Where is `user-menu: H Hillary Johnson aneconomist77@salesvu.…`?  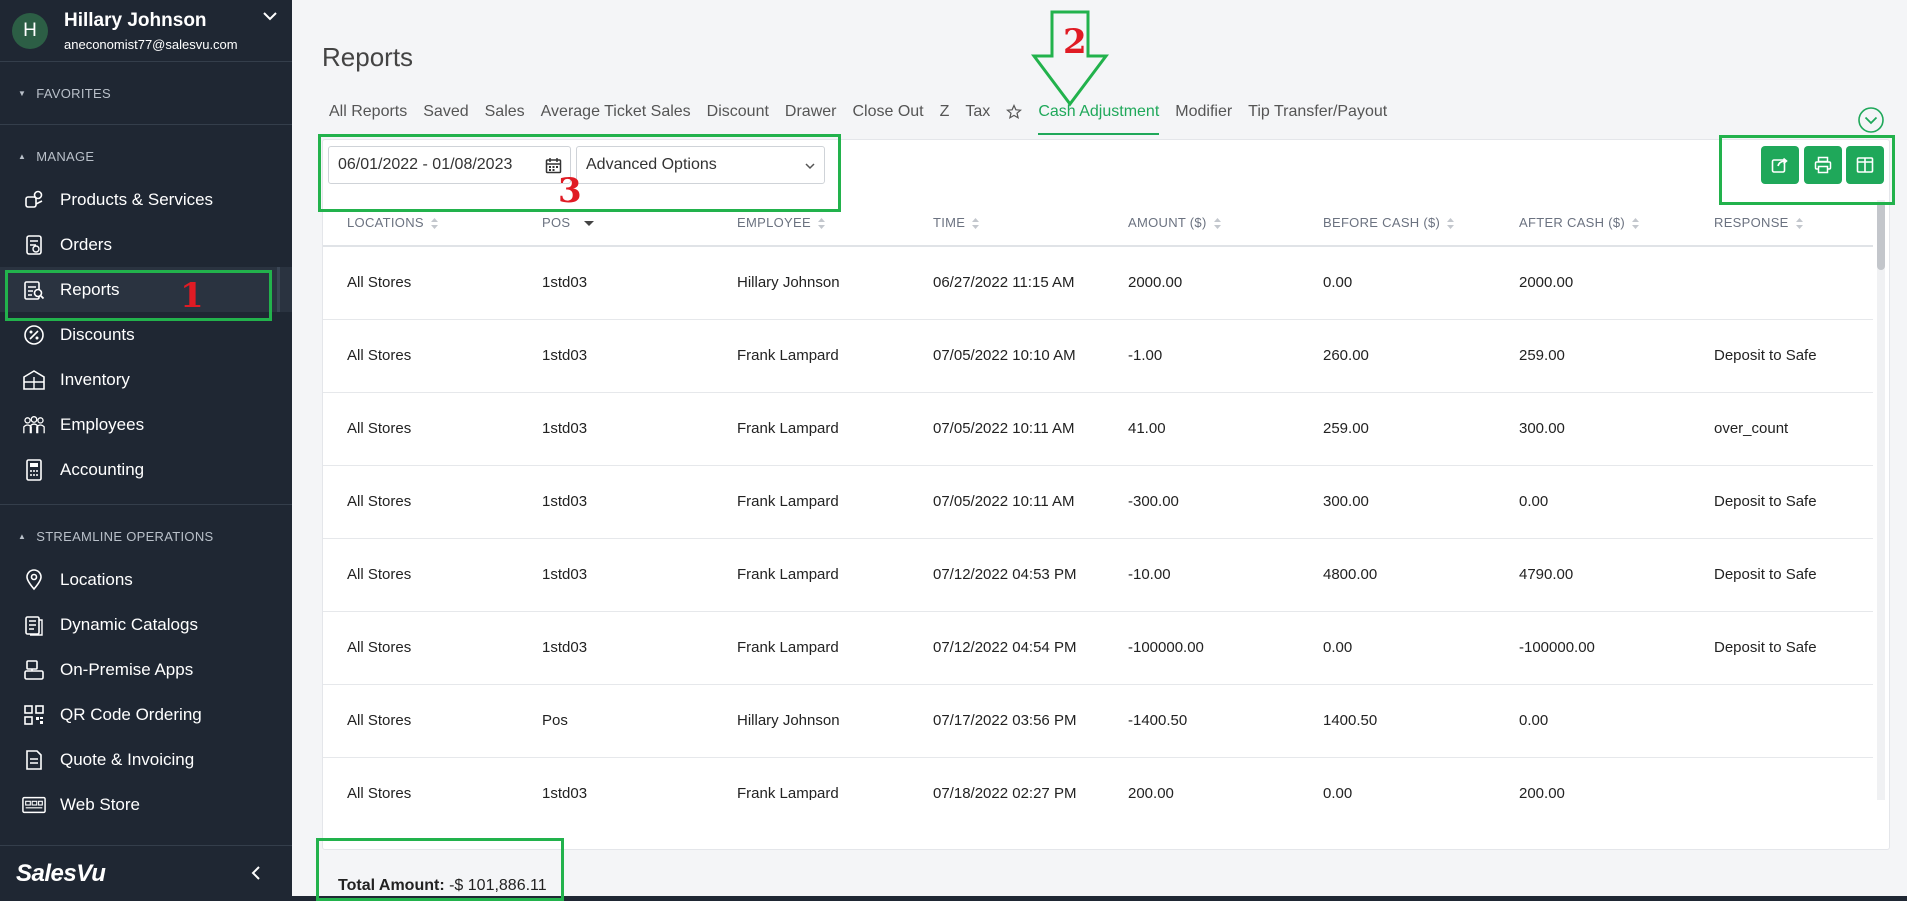
user-menu: H Hillary Johnson aneconomist77@salesvu.… is located at coordinates (146, 31).